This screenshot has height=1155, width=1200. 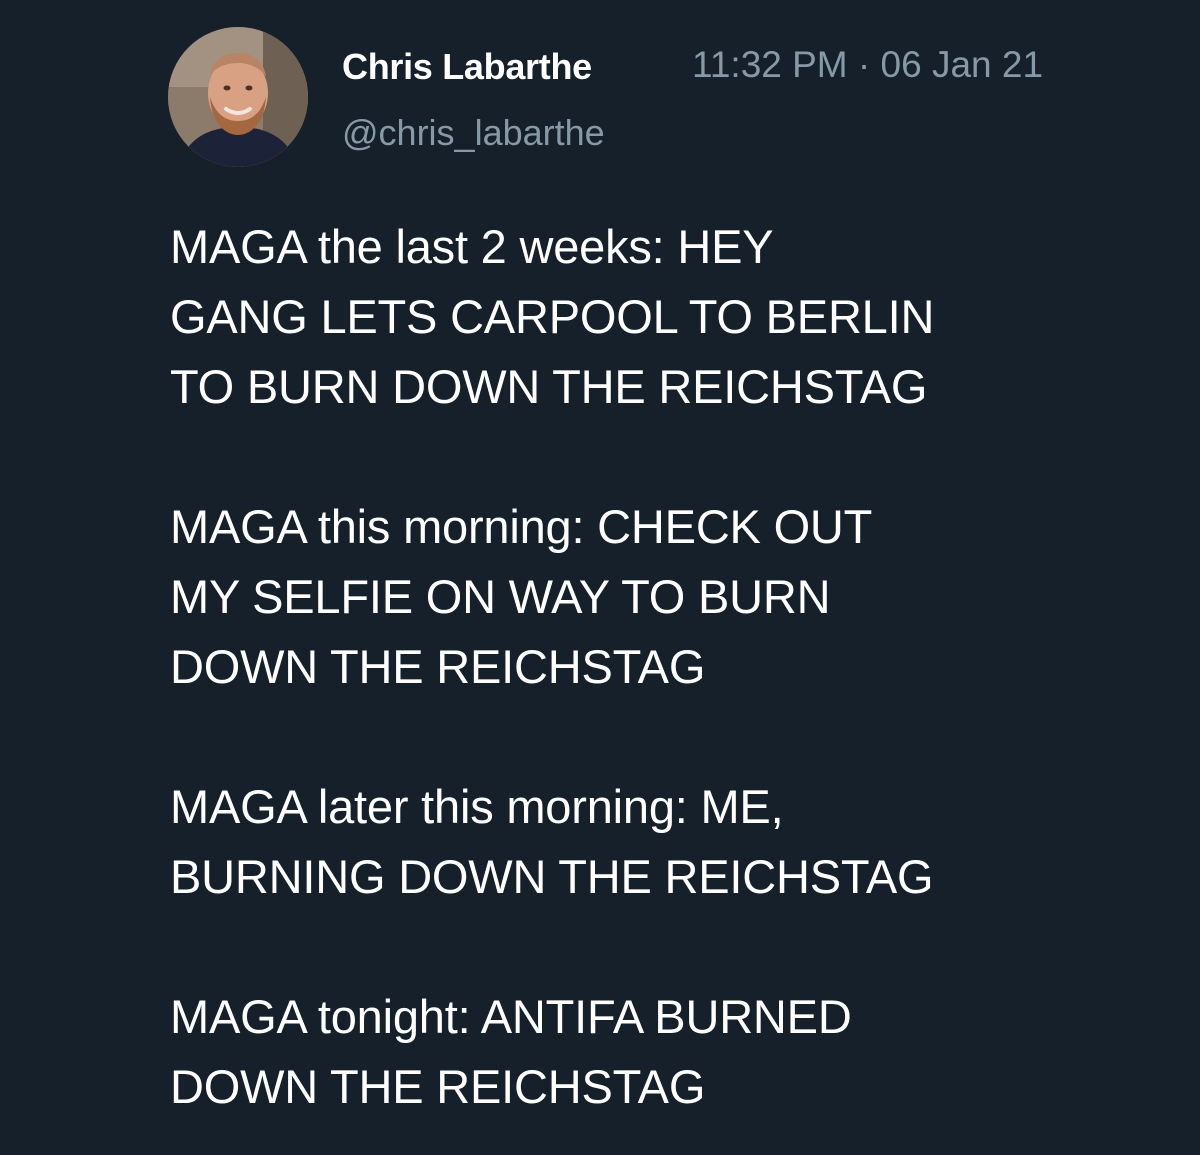 I want to click on tweet-line: MAGA later this morning: ME,, so click(x=477, y=806).